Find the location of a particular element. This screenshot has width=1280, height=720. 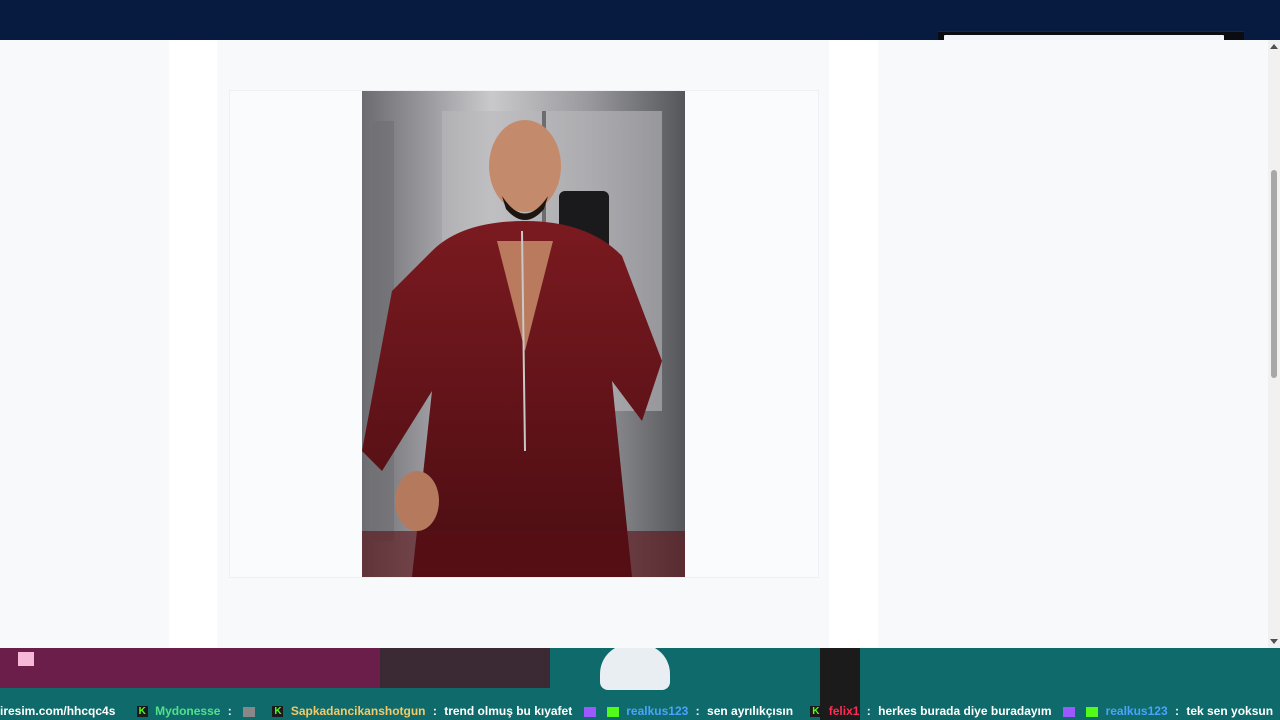

overlay-pink-block is located at coordinates (26, 659).